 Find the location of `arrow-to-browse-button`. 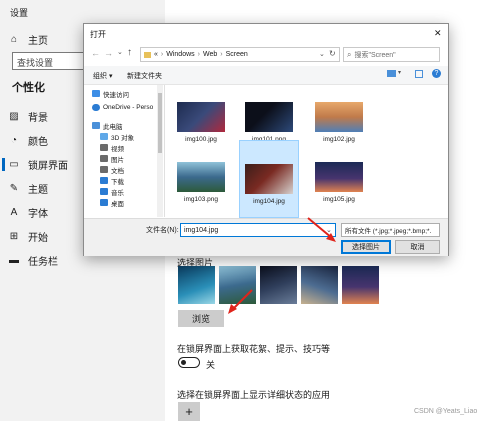

arrow-to-browse-button is located at coordinates (240, 301).